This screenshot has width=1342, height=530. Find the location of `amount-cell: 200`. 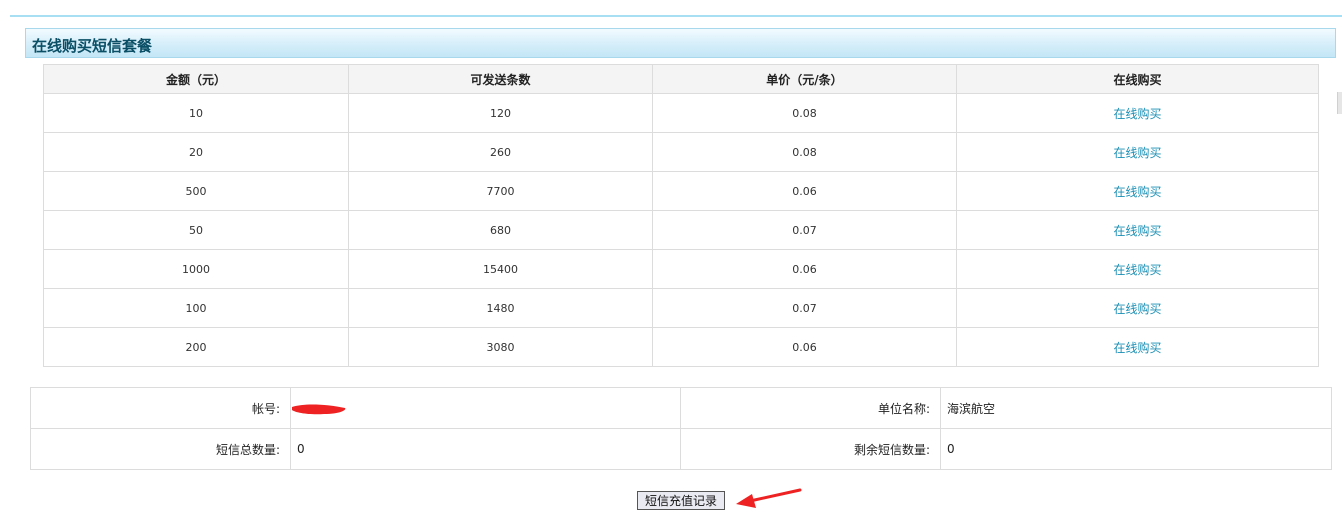

amount-cell: 200 is located at coordinates (196, 347).